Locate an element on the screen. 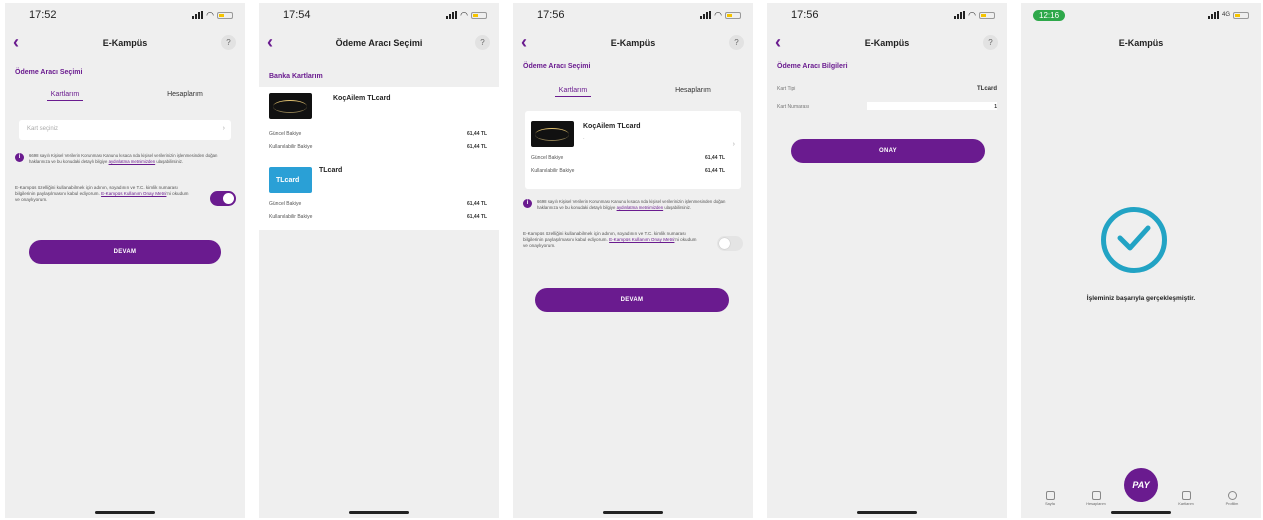 The width and height of the screenshot is (1263, 520). card-image-tlcard: TLcard is located at coordinates (290, 180).